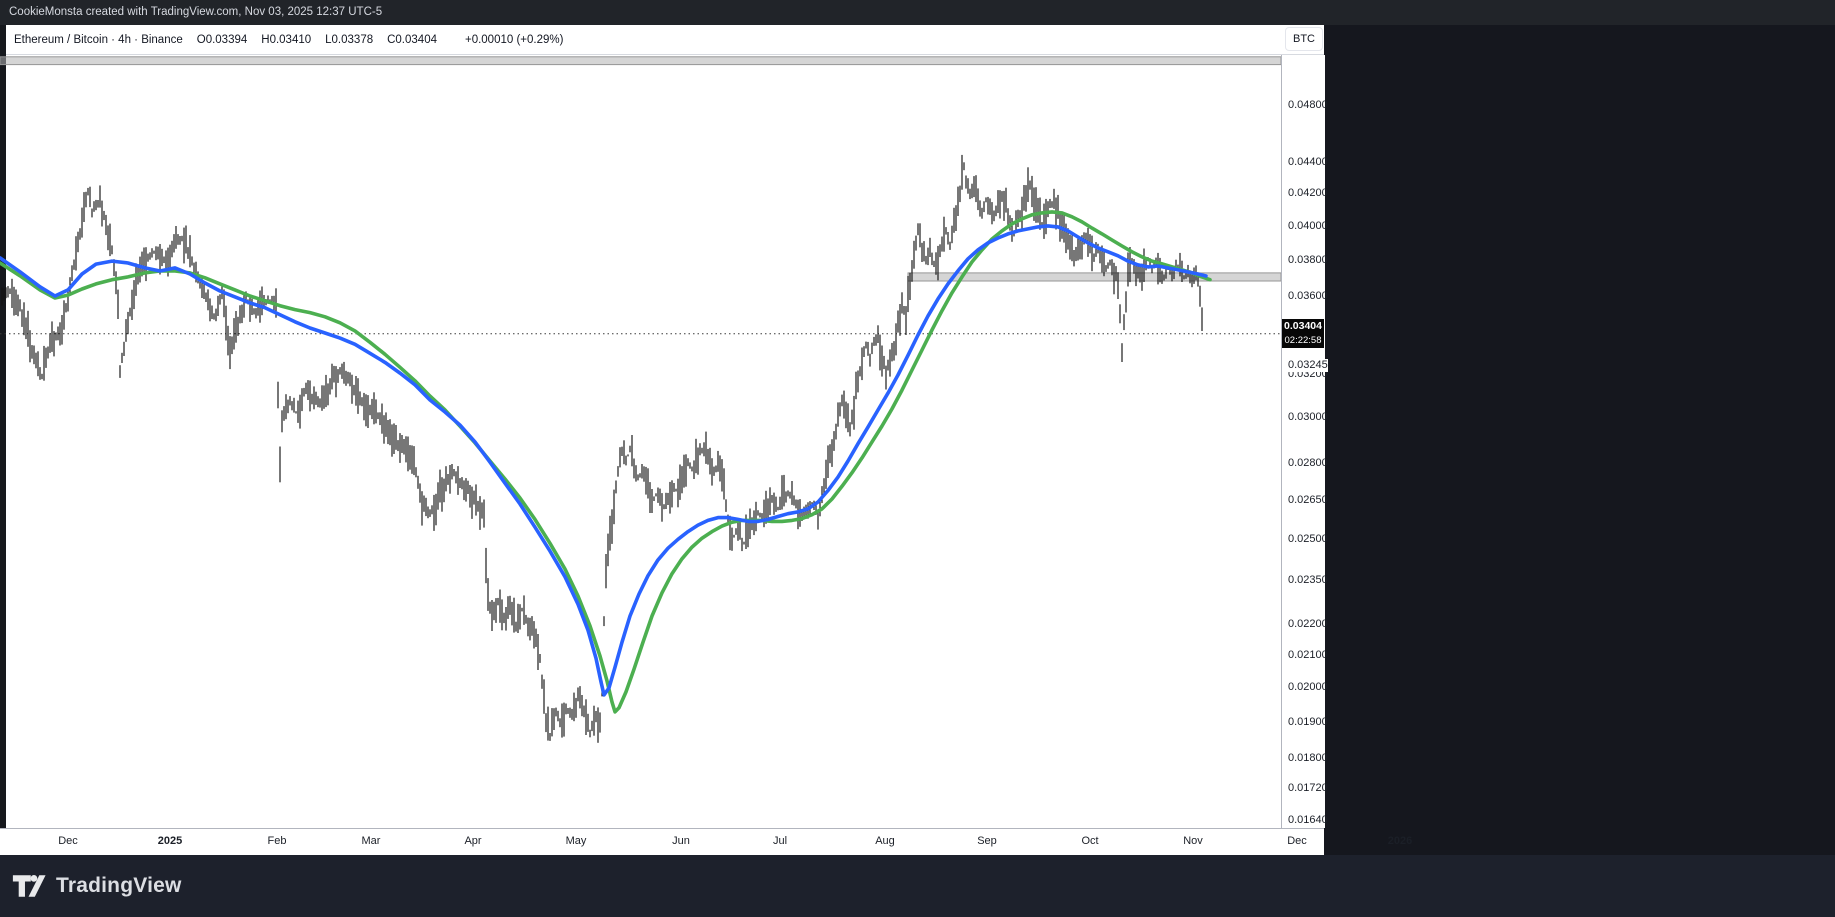  Describe the element at coordinates (1308, 296) in the screenshot. I see `price-tick-label: 0.03600` at that location.